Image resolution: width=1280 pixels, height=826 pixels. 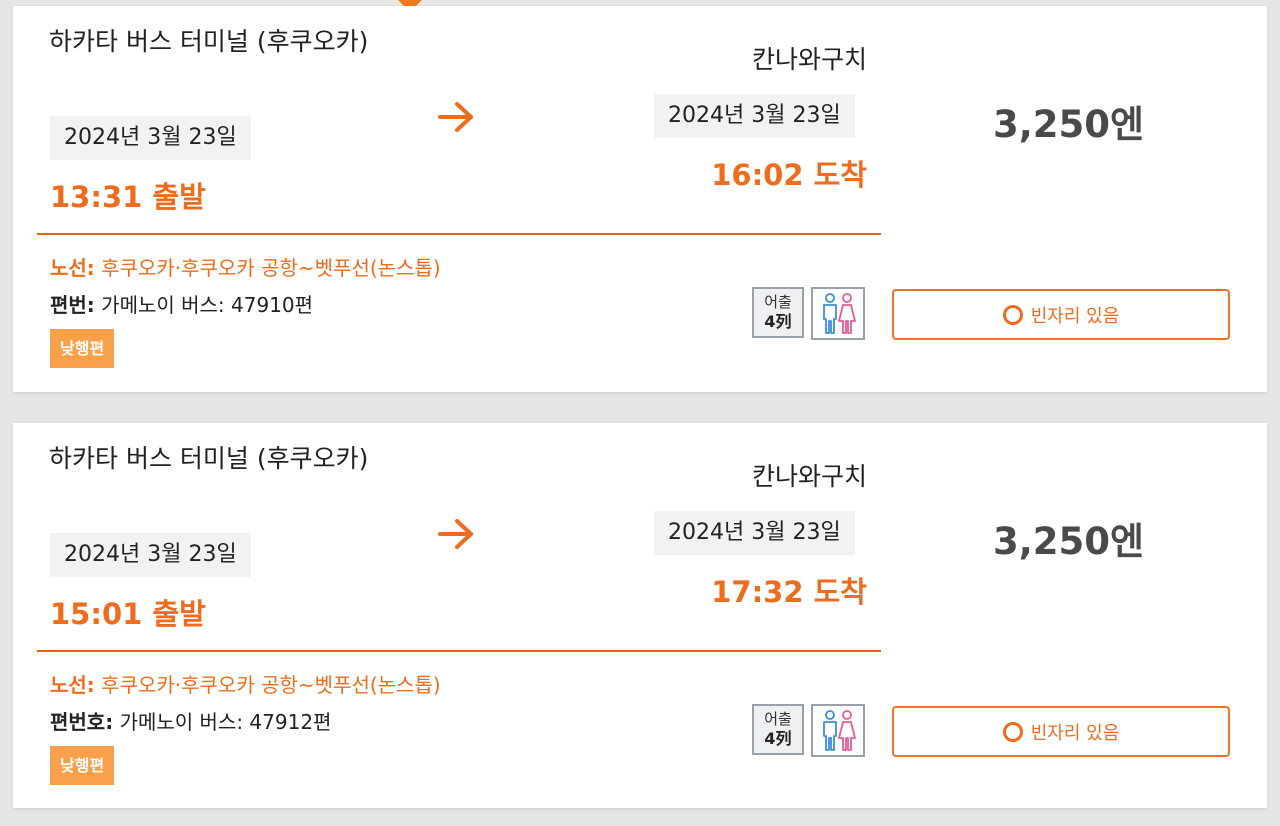 I want to click on service-number: 가메노이 버스: 47912편, so click(x=225, y=722).